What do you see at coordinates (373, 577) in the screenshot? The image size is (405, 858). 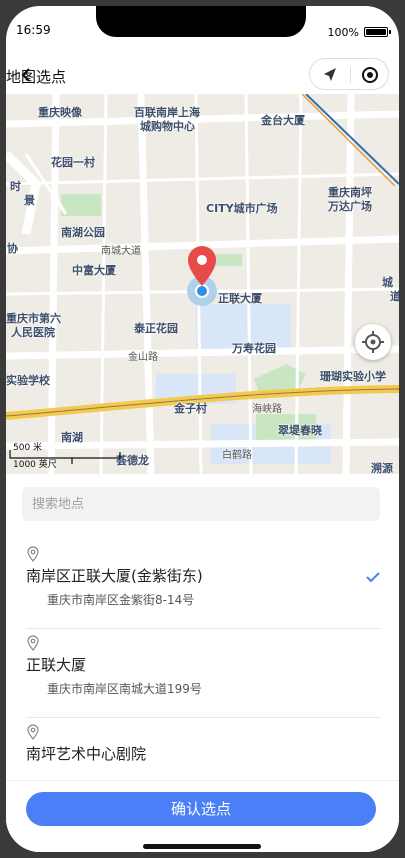 I see `checkmark-icon` at bounding box center [373, 577].